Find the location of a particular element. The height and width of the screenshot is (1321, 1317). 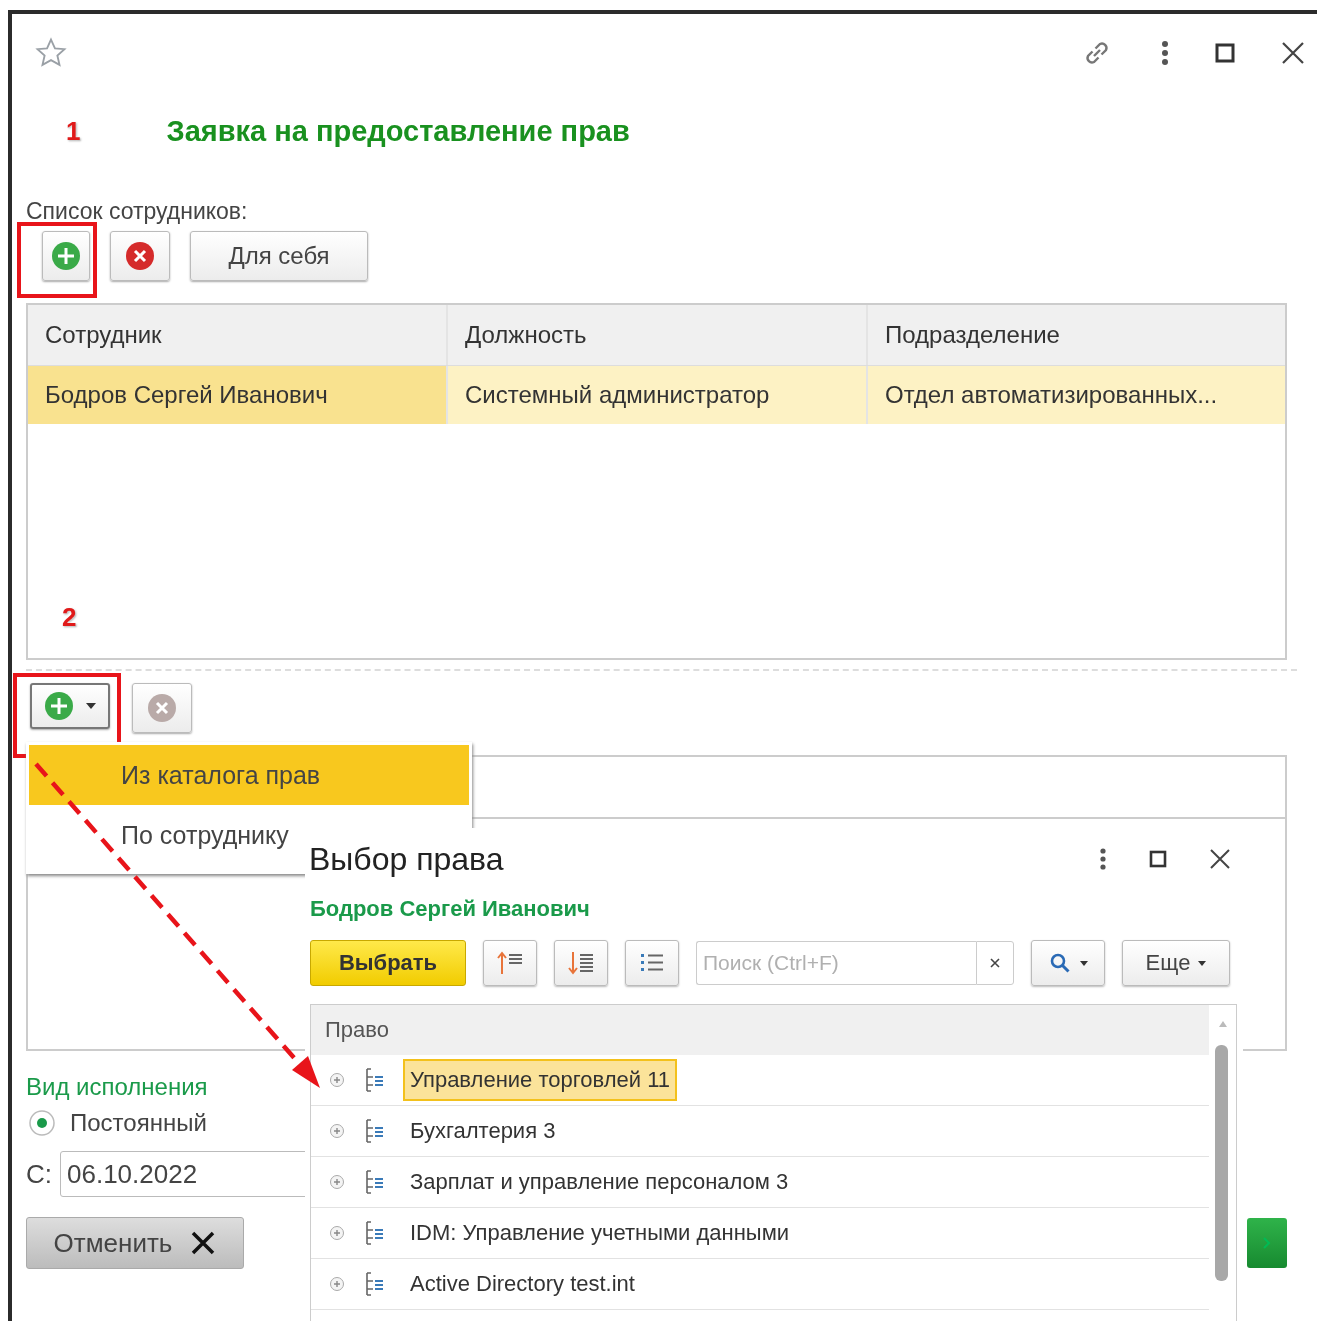

sort-ascending-button is located at coordinates (510, 963).